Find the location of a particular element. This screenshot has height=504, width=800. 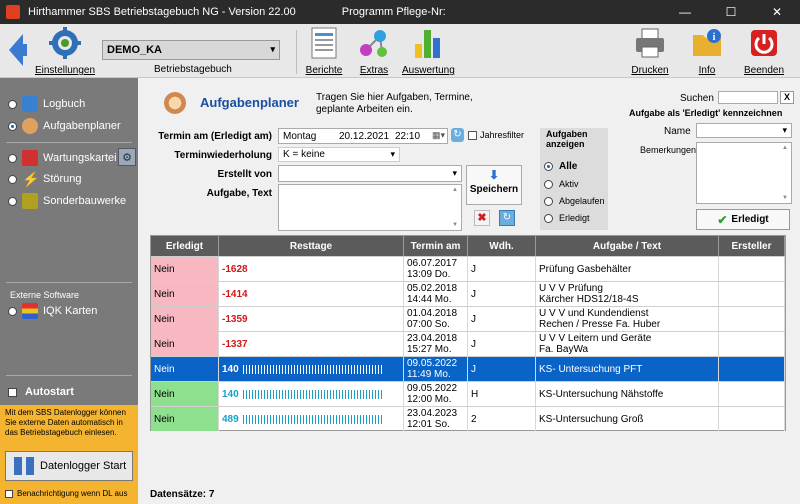

special-radio is located at coordinates (12, 201).